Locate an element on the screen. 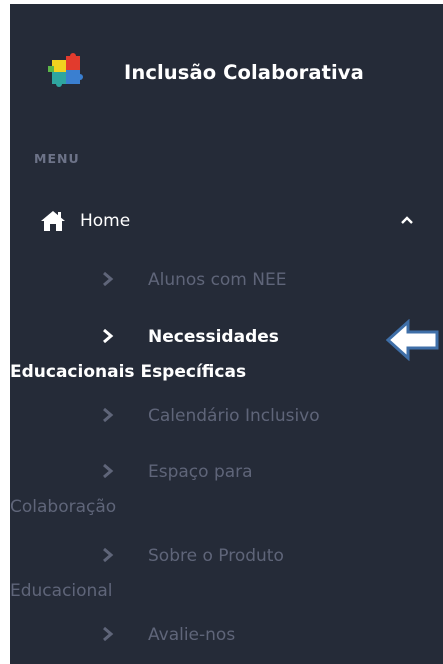 The image size is (443, 664). submenu-item-alunos-com-nee: Alunos com NEE is located at coordinates (257, 280).